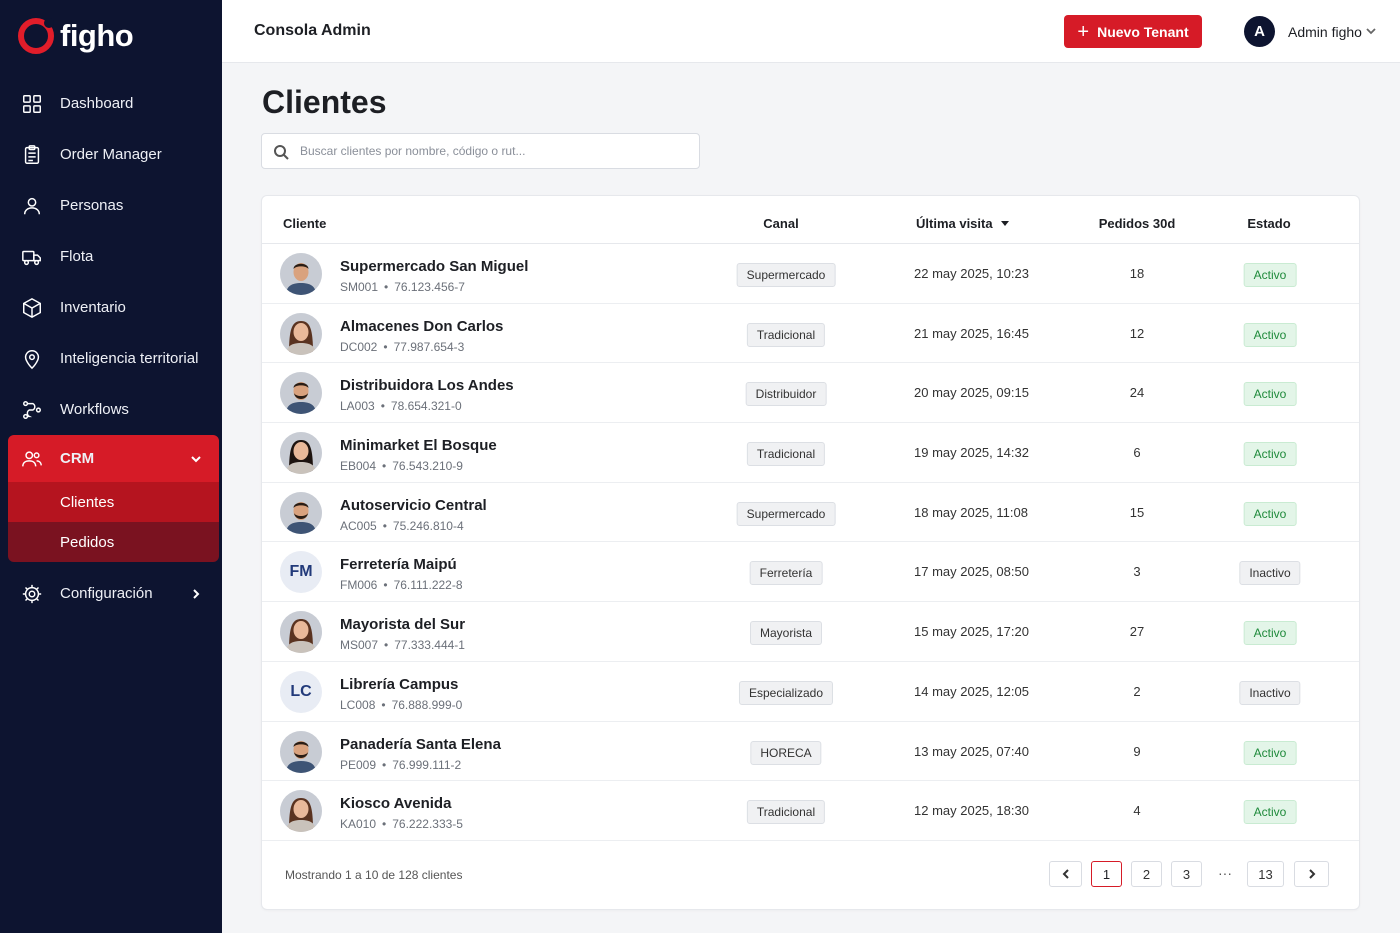 This screenshot has height=933, width=1400. What do you see at coordinates (113, 256) in the screenshot?
I see `sidebar-item-flota: Flota` at bounding box center [113, 256].